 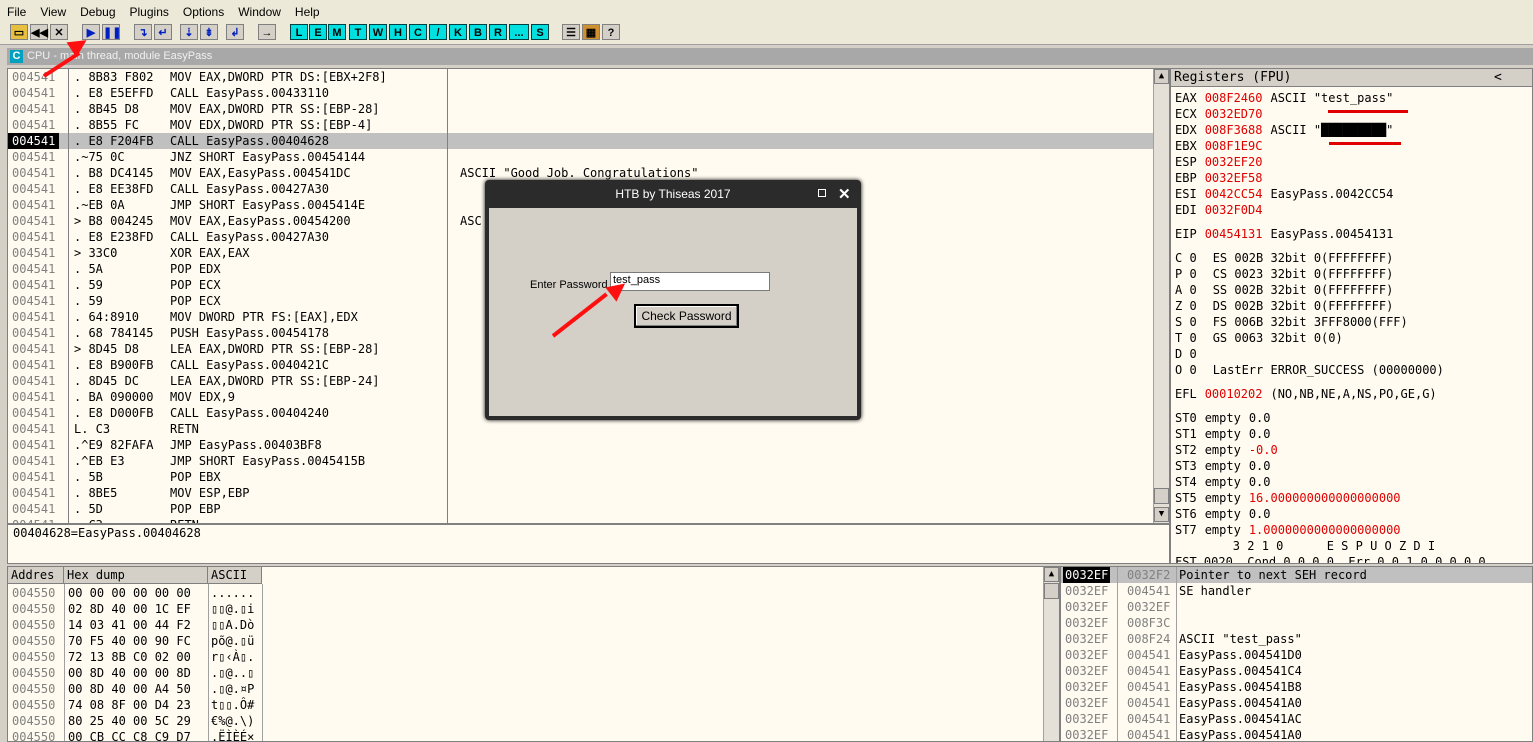 What do you see at coordinates (1296, 671) in the screenshot?
I see `stack-row: 0032EF 004541 EasyPass.004541C4` at bounding box center [1296, 671].